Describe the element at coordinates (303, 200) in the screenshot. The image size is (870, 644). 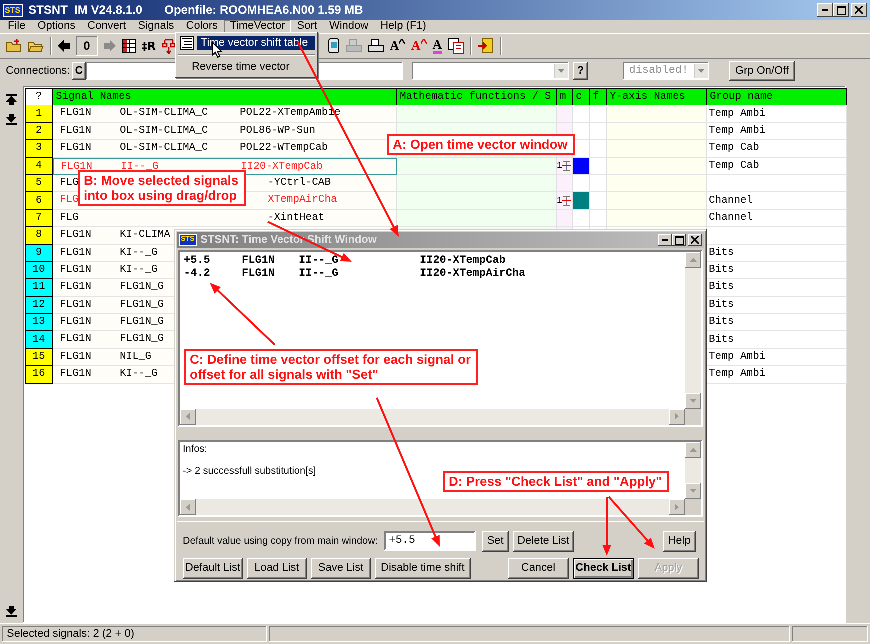
I see `signal-name-text: XTempAirCha` at that location.